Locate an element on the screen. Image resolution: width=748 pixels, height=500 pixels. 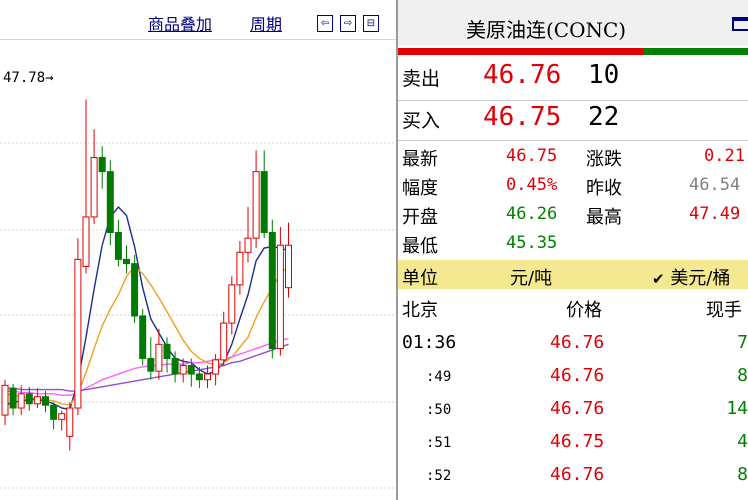
tick-row: :50 46.76 14 is located at coordinates (573, 411).